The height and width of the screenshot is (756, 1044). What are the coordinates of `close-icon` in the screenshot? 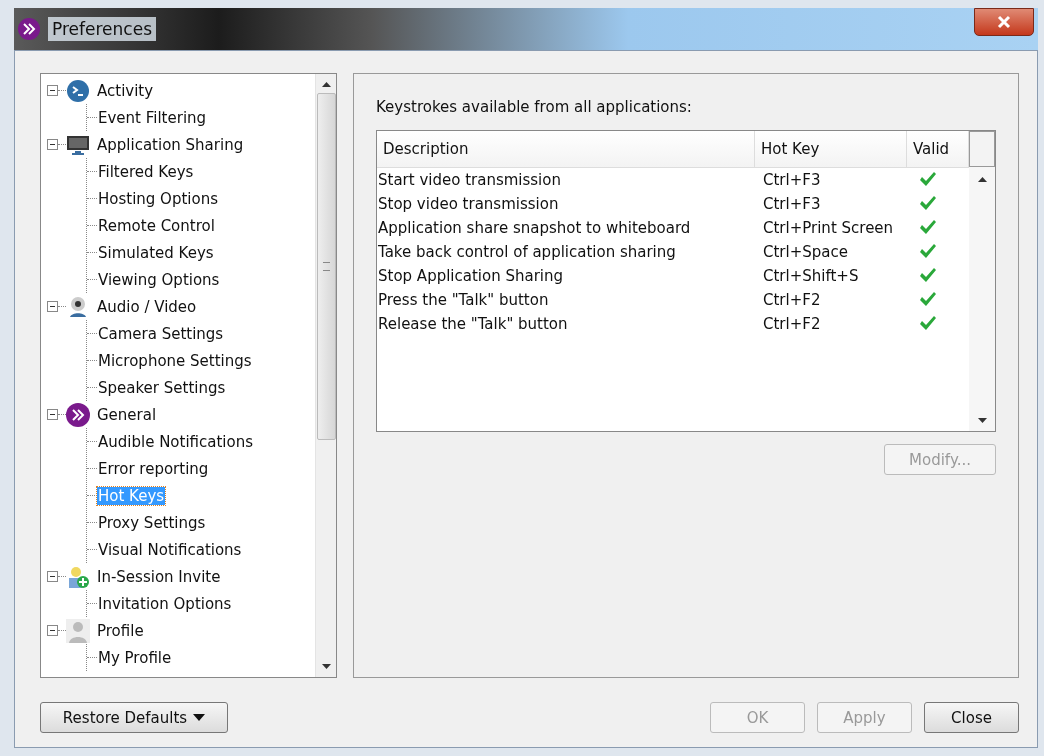 It's located at (1004, 22).